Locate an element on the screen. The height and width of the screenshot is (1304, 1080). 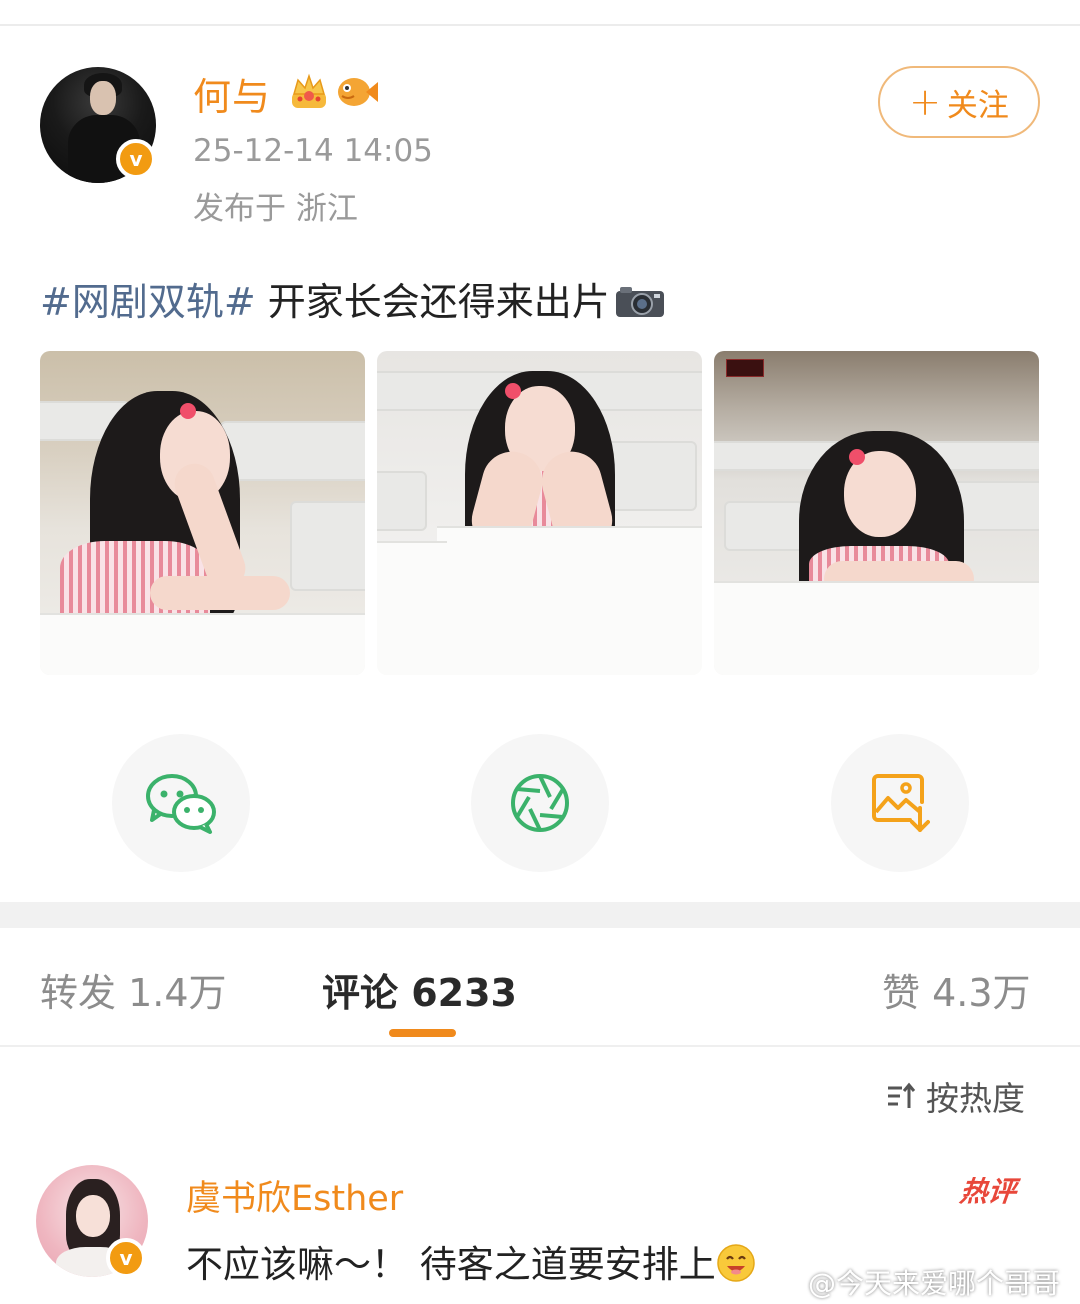
crown-member-icon is located at coordinates (309, 90).